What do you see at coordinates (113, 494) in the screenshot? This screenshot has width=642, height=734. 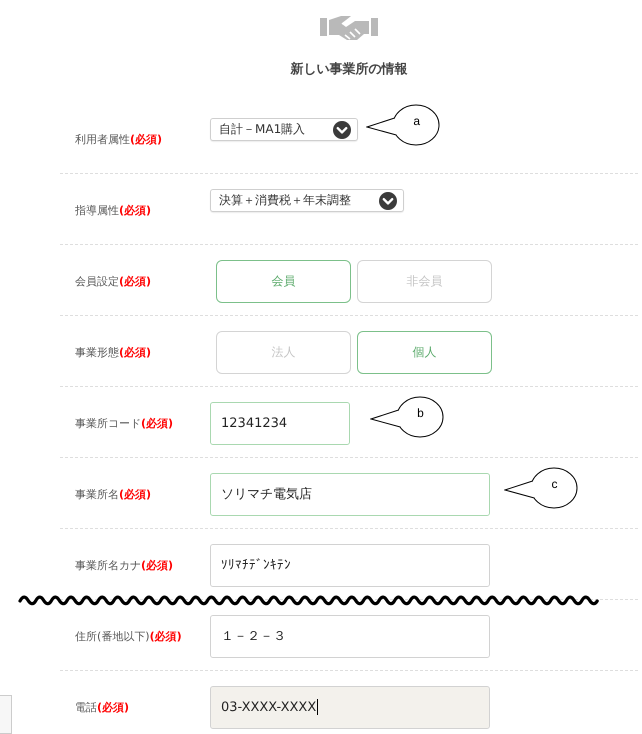 I see `field-label: 事業所名(必須)` at bounding box center [113, 494].